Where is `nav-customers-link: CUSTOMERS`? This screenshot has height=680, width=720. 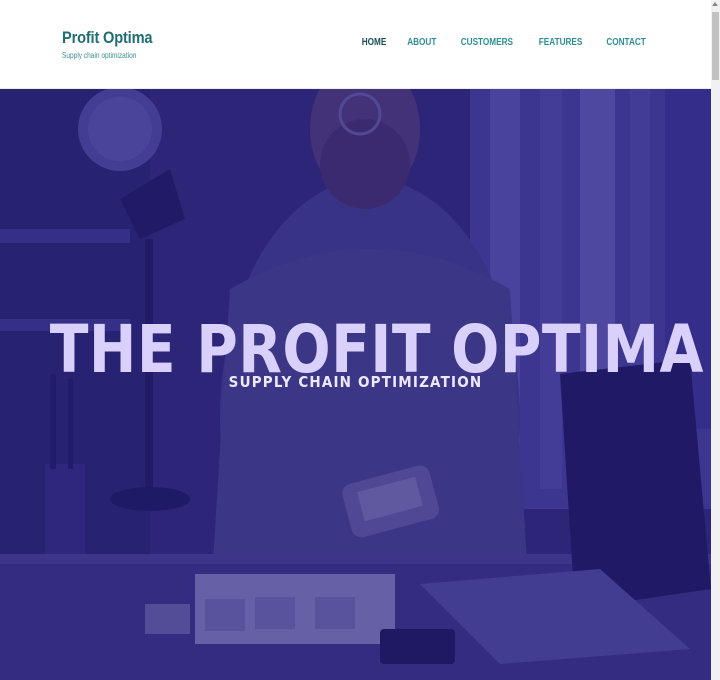
nav-customers-link: CUSTOMERS is located at coordinates (487, 42).